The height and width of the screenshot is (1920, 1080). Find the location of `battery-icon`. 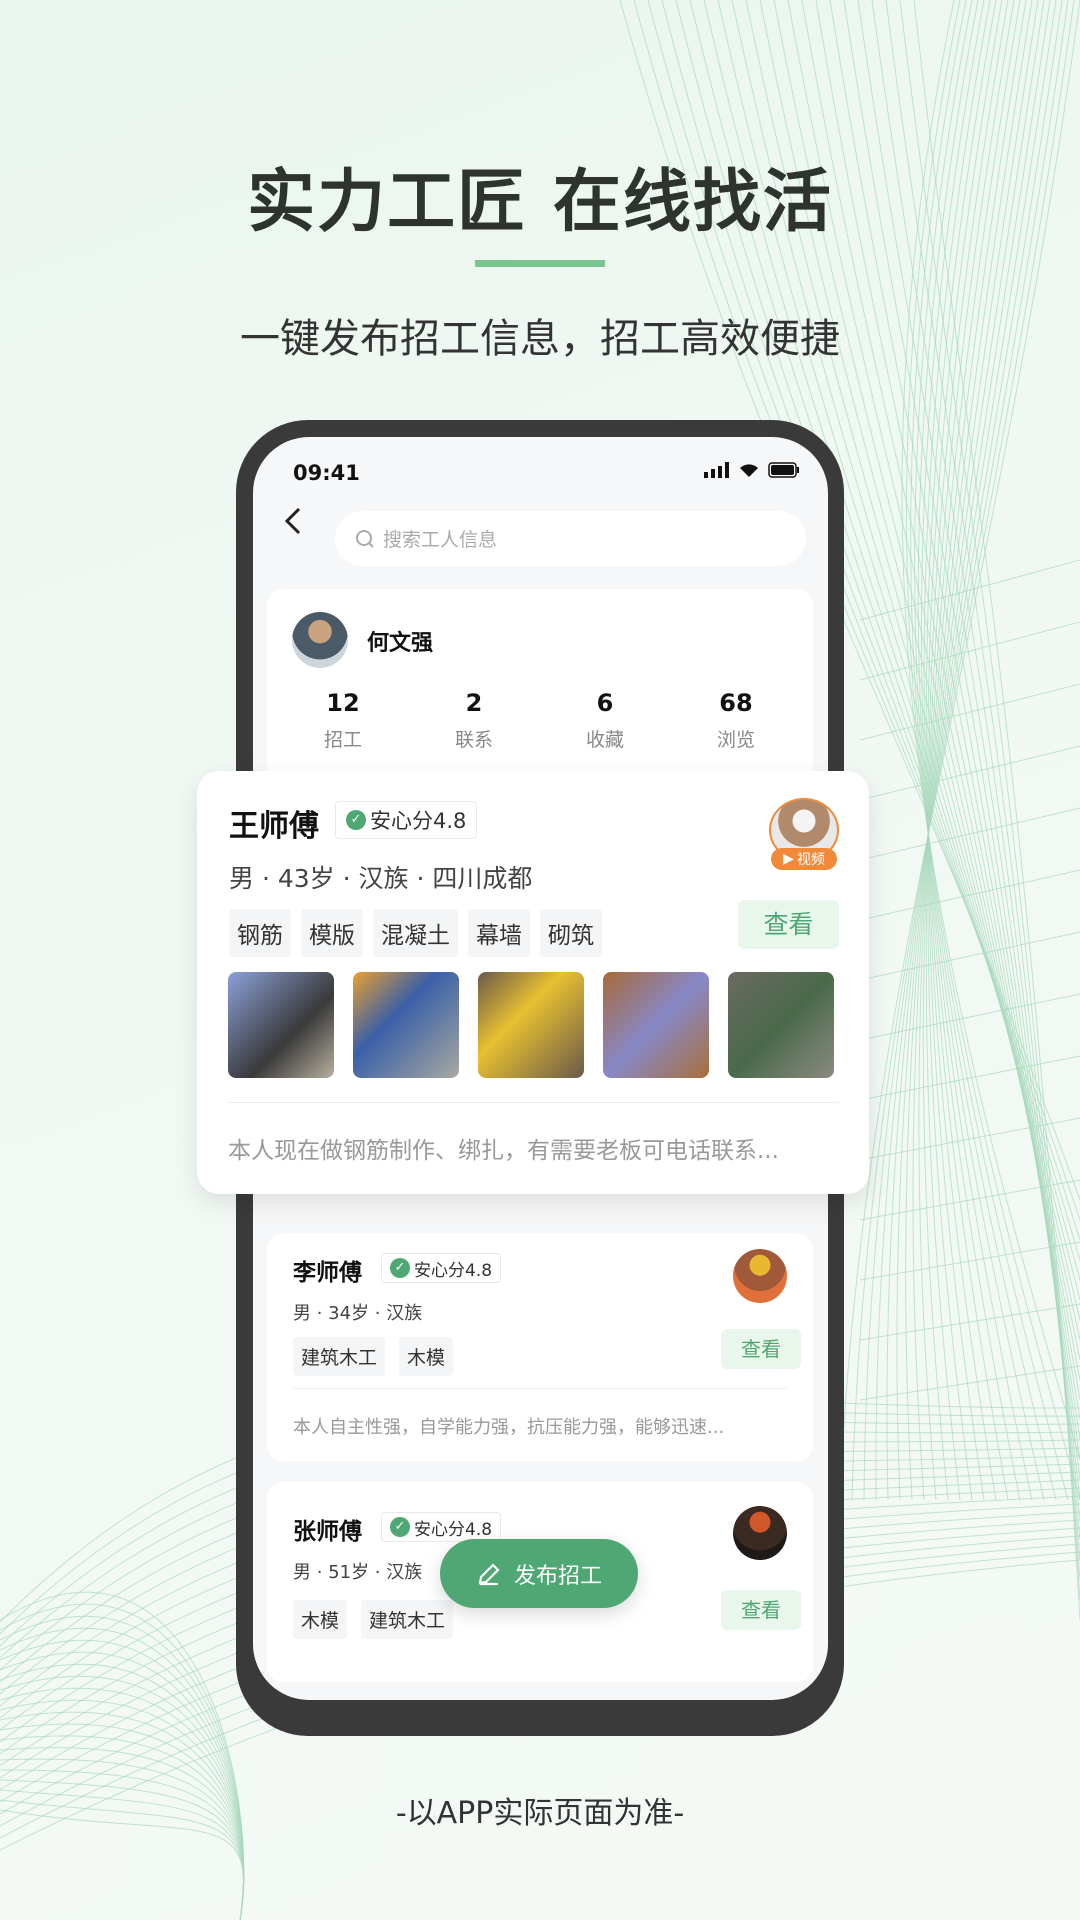

battery-icon is located at coordinates (783, 470).